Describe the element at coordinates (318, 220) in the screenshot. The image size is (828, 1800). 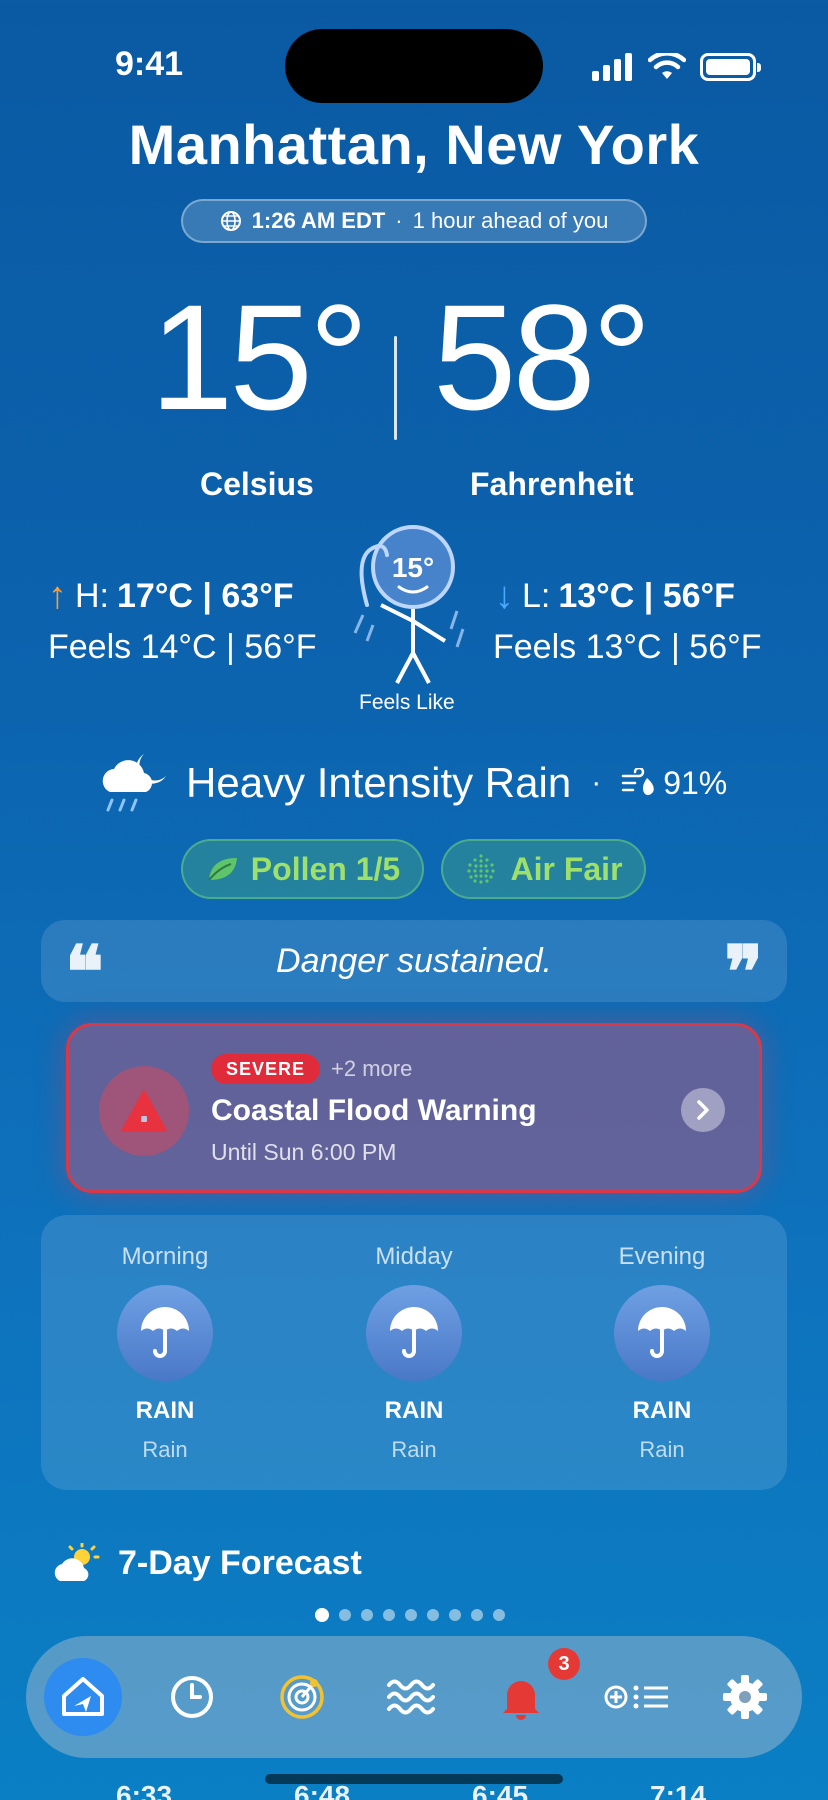
I see `local-time: 1:26 AM EDT` at that location.